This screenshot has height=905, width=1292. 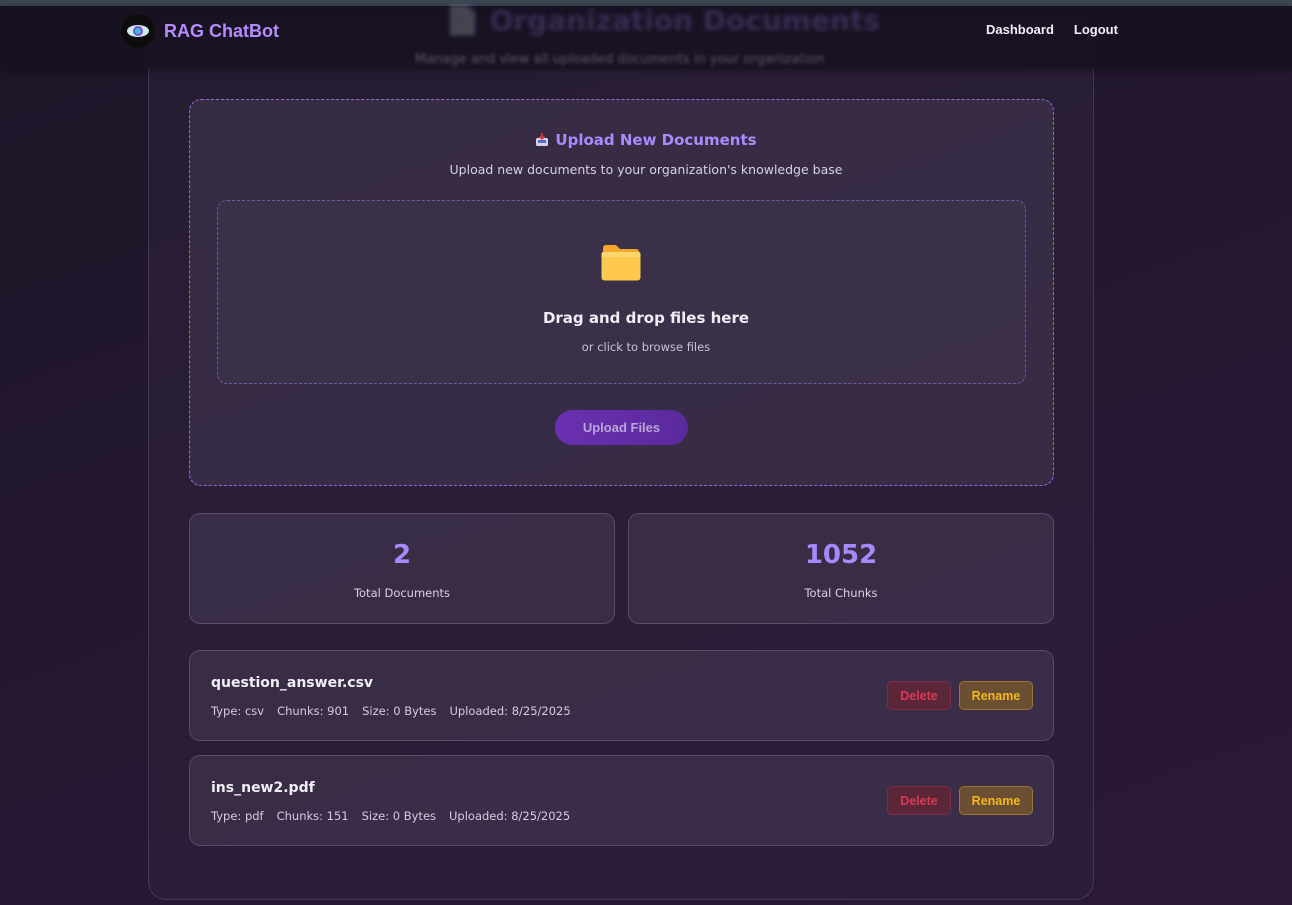 I want to click on folder-icon, so click(x=621, y=263).